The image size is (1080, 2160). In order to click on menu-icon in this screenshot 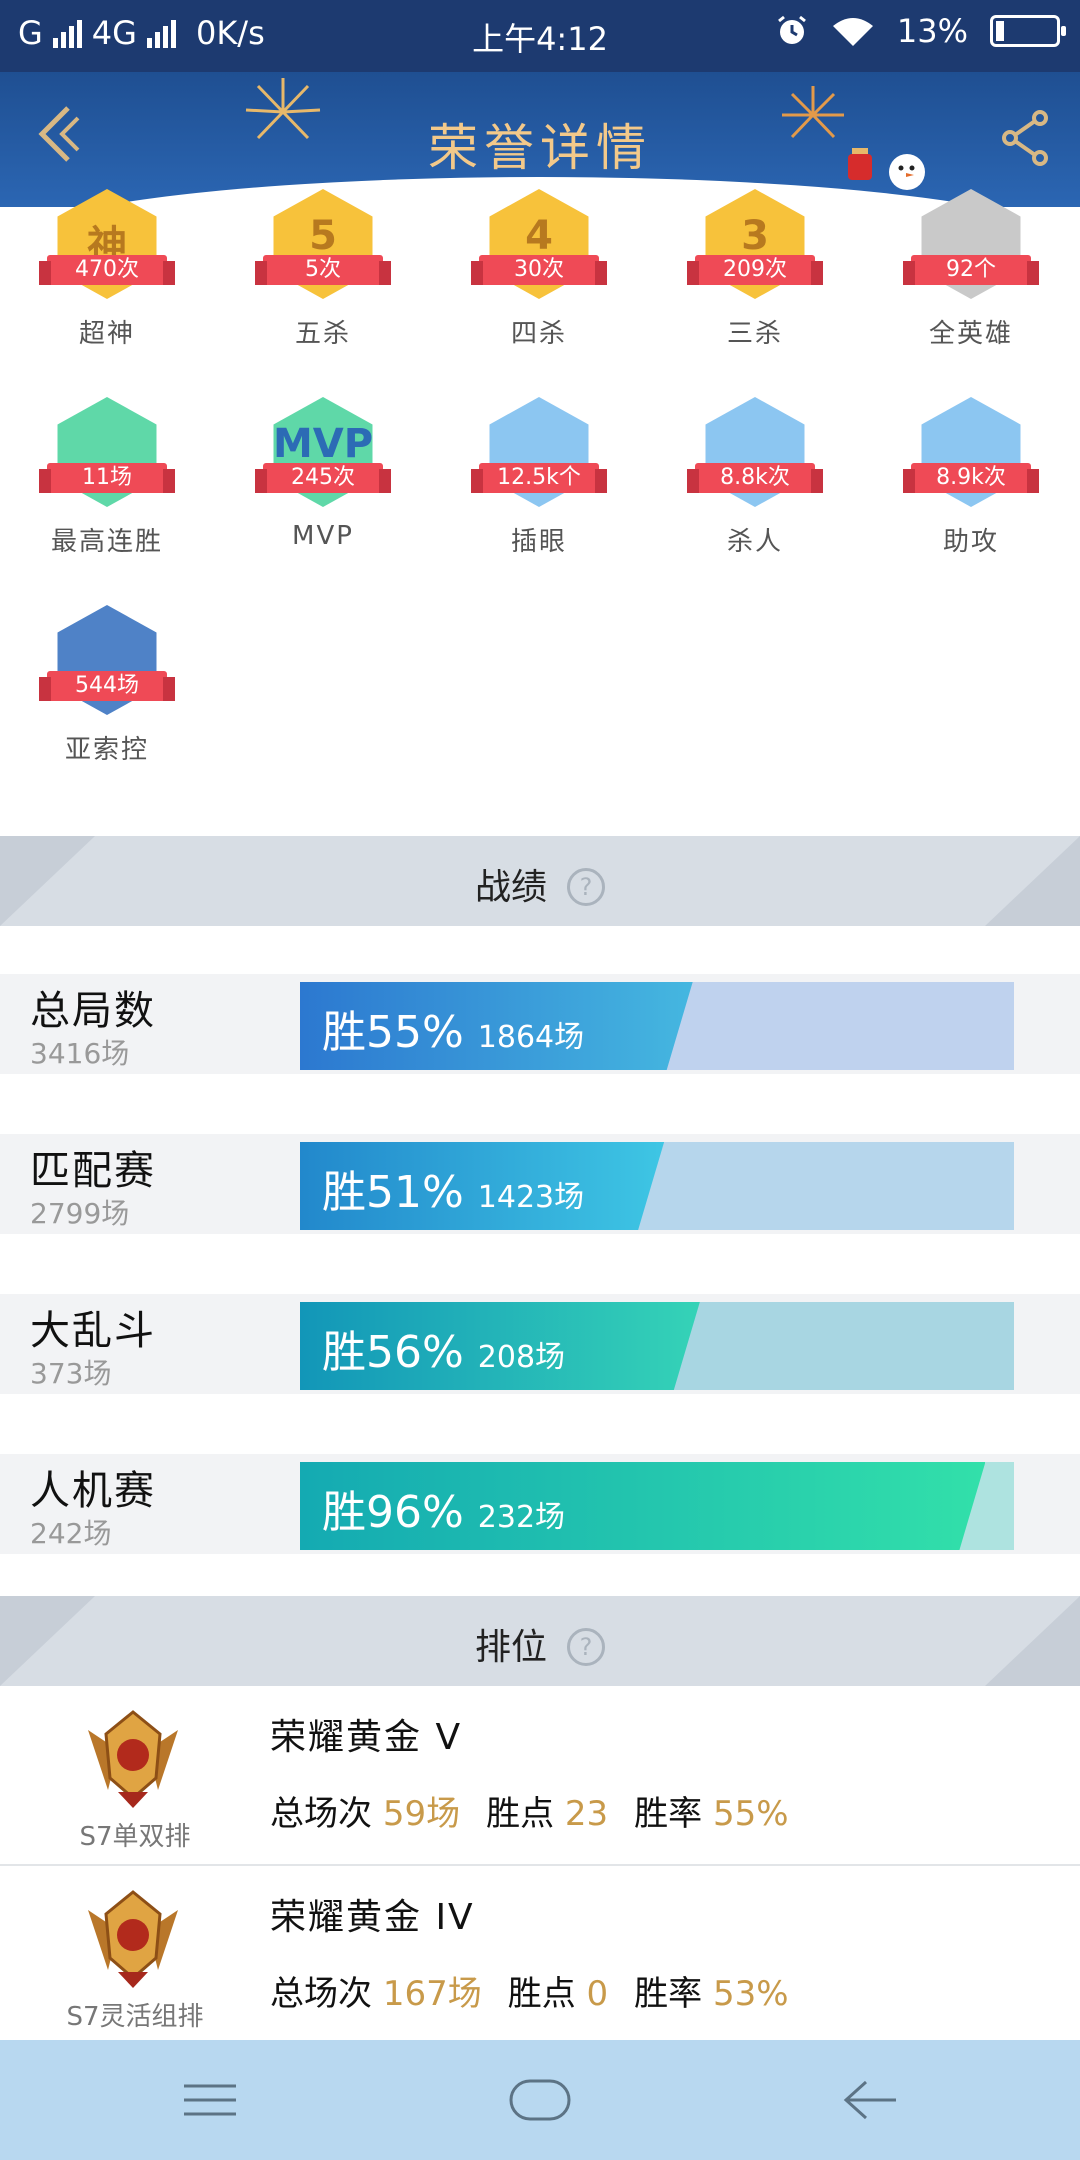, I will do `click(210, 2100)`.